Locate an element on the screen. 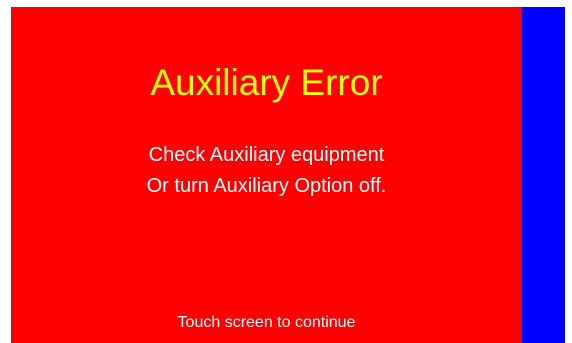 The width and height of the screenshot is (572, 343). error-title: Auxiliary Error is located at coordinates (266, 82).